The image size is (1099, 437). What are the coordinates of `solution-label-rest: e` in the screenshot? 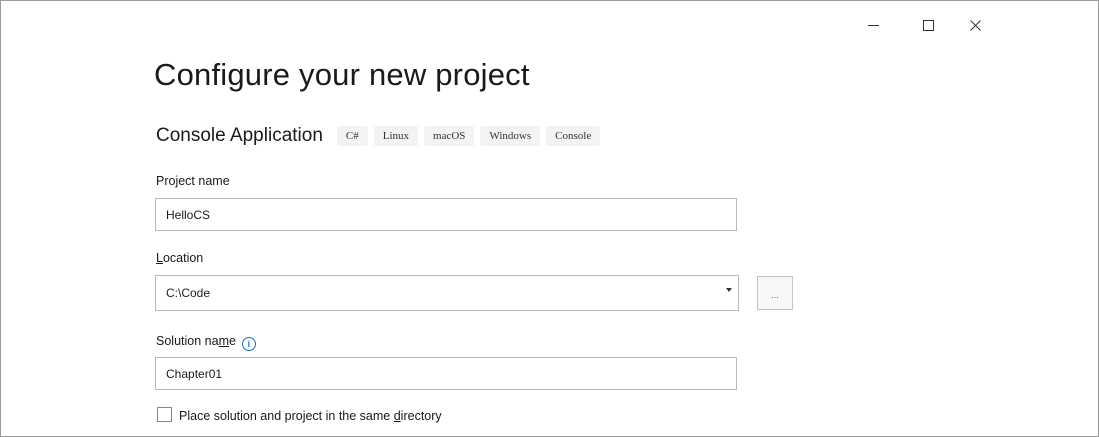 It's located at (232, 341).